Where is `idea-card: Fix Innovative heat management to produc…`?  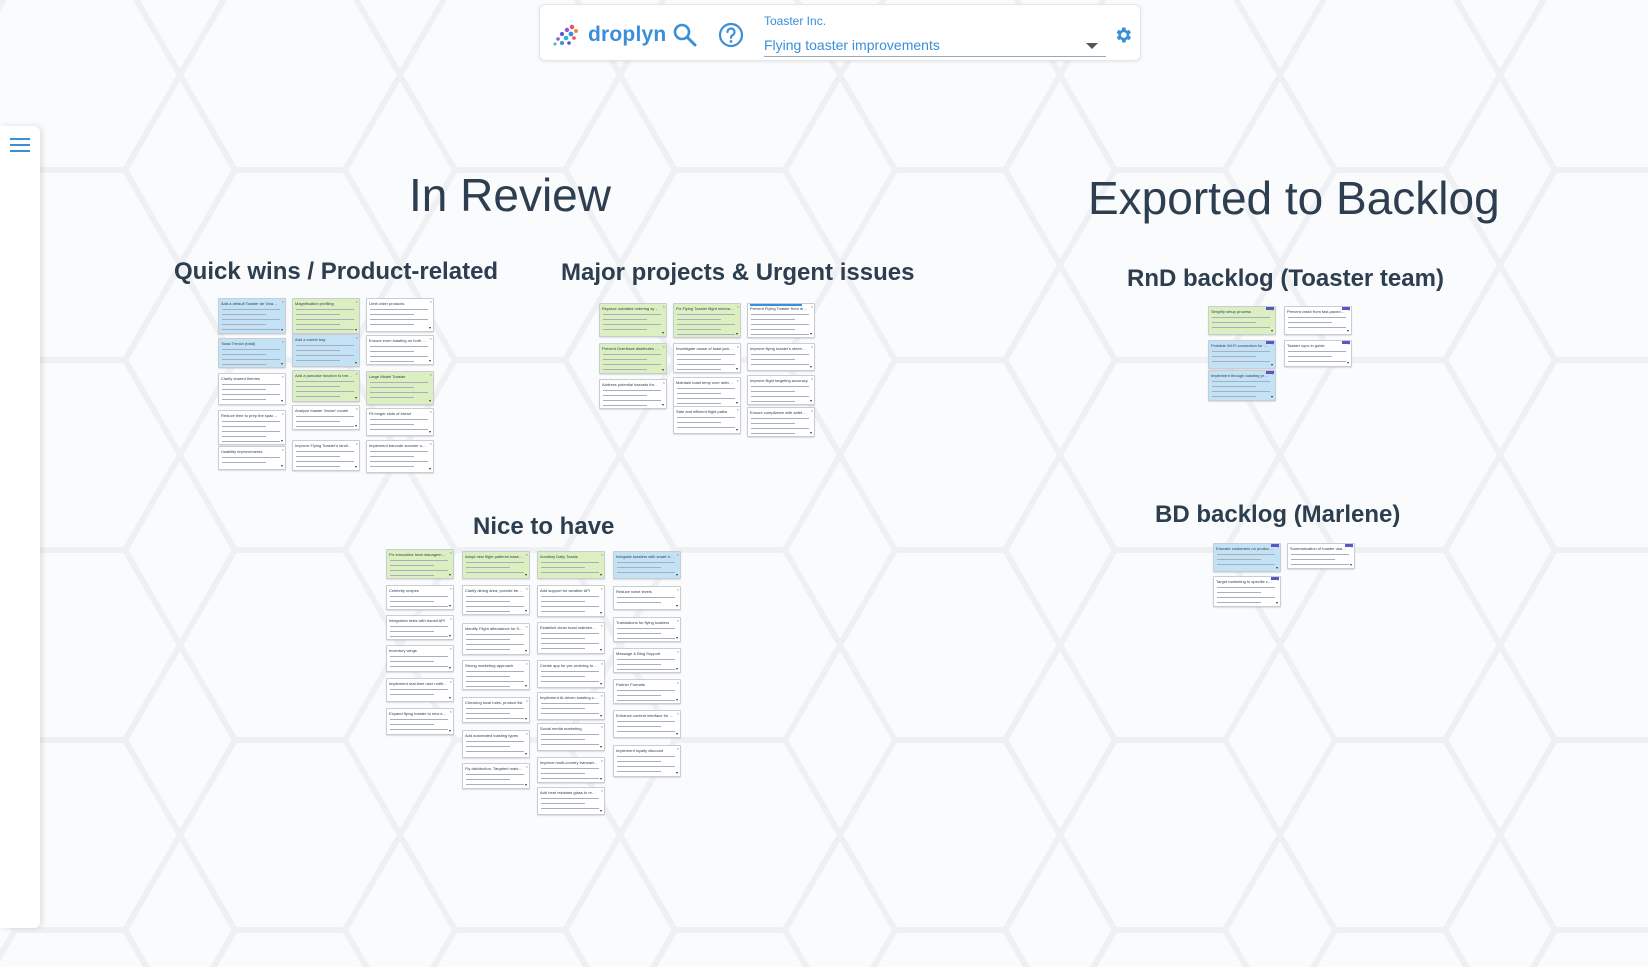
idea-card: Fix Innovative heat management to produc… is located at coordinates (420, 564).